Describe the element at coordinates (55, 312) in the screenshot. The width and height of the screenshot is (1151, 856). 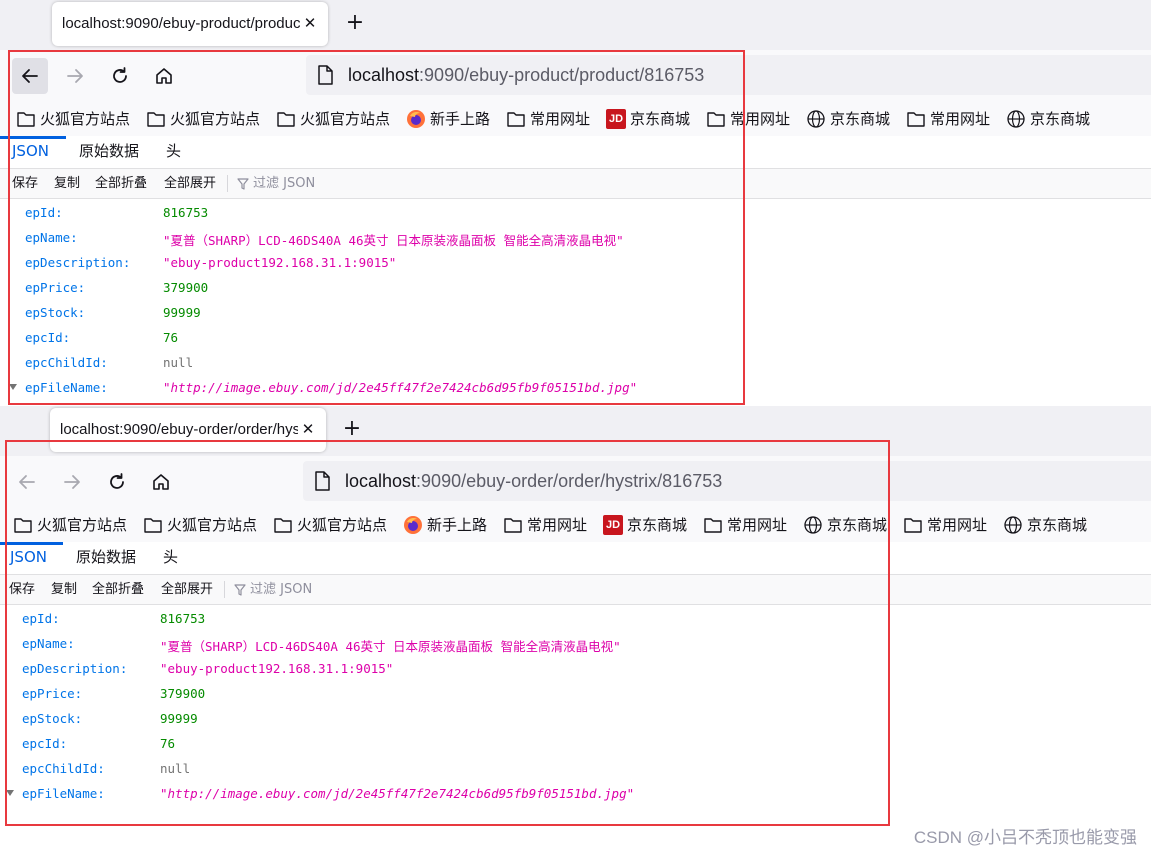
I see `json-key: epStock:` at that location.